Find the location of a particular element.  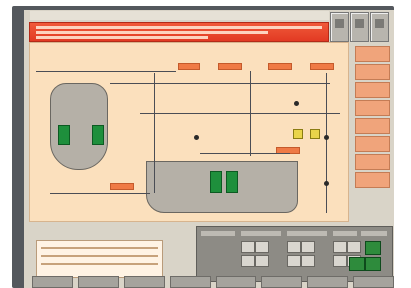

settings-icon is located at coordinates (379, 23).